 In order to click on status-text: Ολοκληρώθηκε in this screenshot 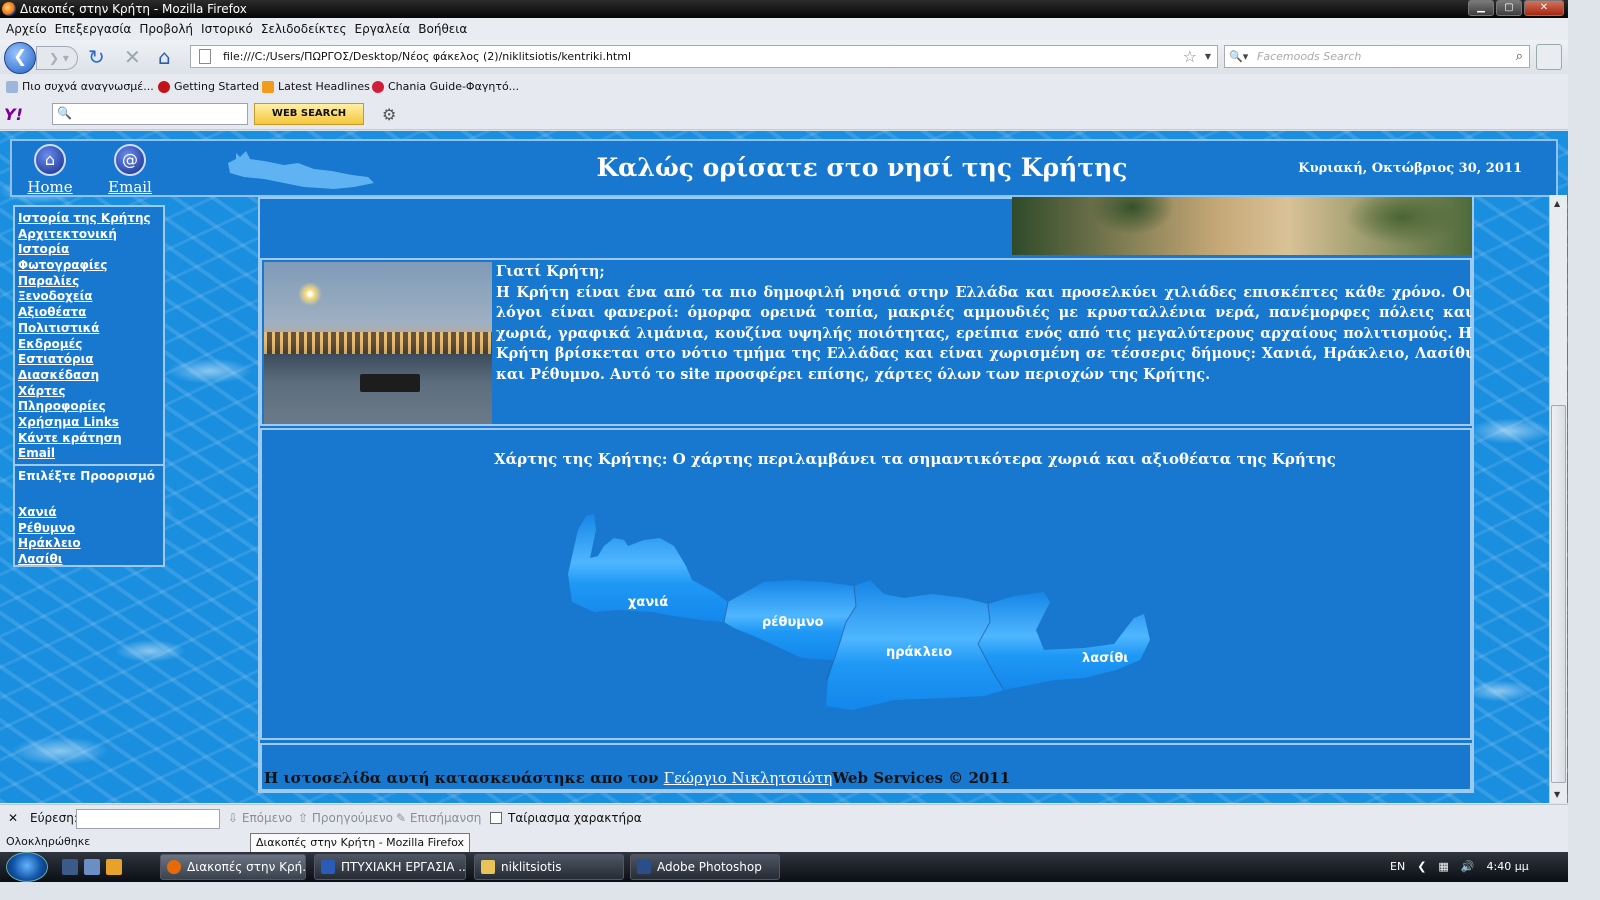, I will do `click(48, 841)`.